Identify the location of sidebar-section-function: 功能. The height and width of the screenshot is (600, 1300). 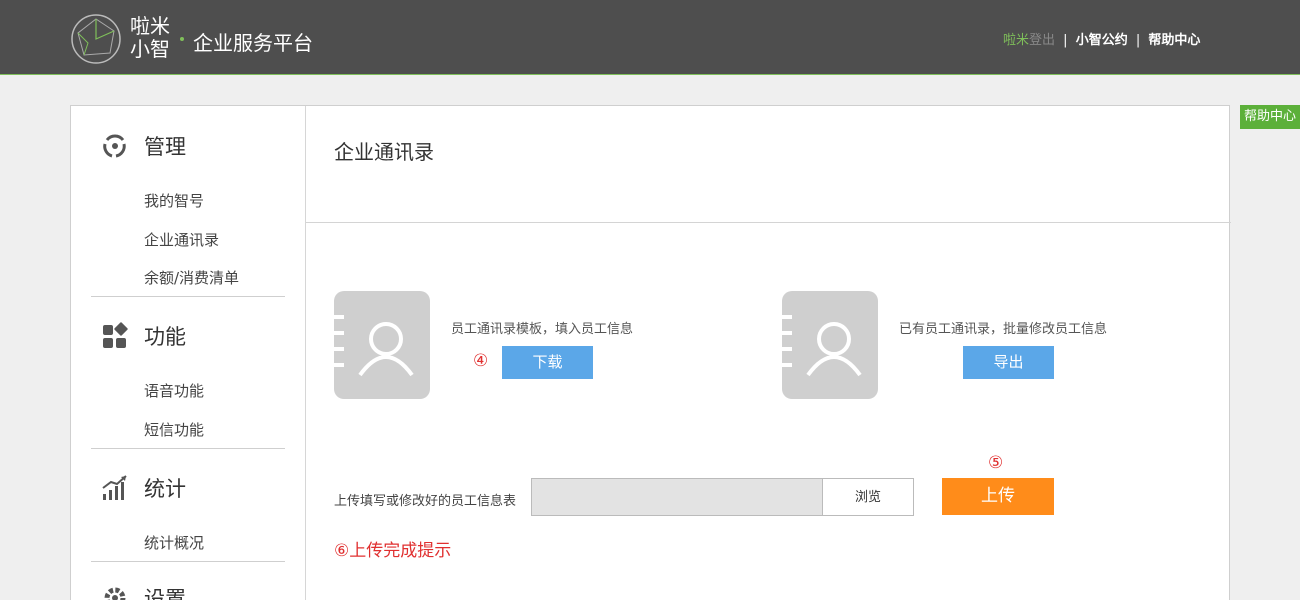
(143, 336).